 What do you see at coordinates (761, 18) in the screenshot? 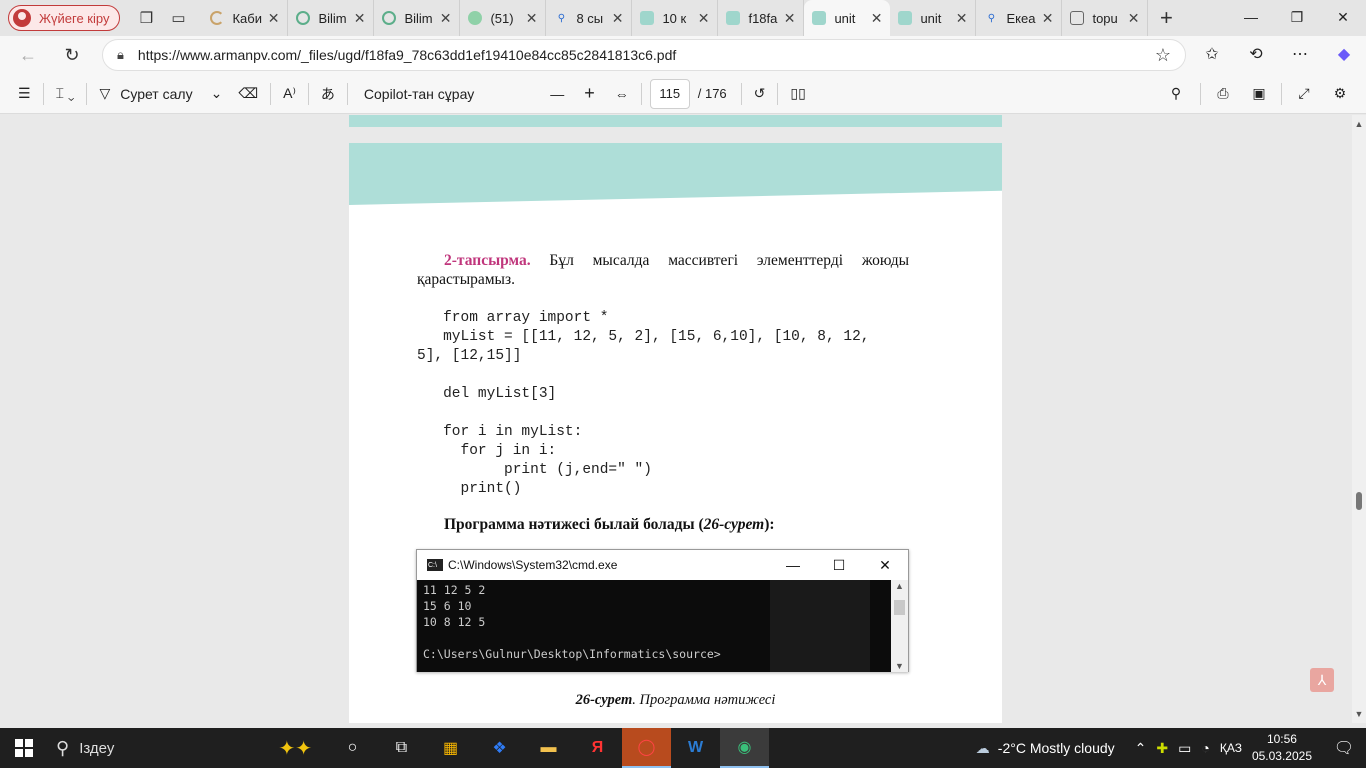
I see `tab-7: f18fa ✕` at bounding box center [761, 18].